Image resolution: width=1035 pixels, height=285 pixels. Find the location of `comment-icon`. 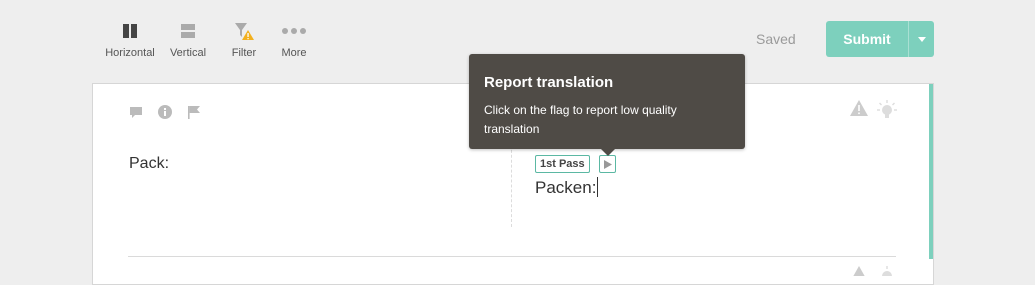

comment-icon is located at coordinates (136, 112).